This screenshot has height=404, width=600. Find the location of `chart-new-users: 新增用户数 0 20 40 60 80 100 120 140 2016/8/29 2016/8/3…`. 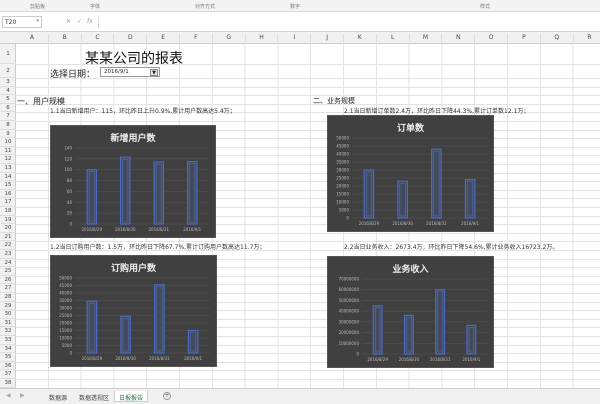

chart-new-users: 新增用户数 0 20 40 60 80 100 120 140 2016/8/29 2016/8/3… is located at coordinates (133, 181).